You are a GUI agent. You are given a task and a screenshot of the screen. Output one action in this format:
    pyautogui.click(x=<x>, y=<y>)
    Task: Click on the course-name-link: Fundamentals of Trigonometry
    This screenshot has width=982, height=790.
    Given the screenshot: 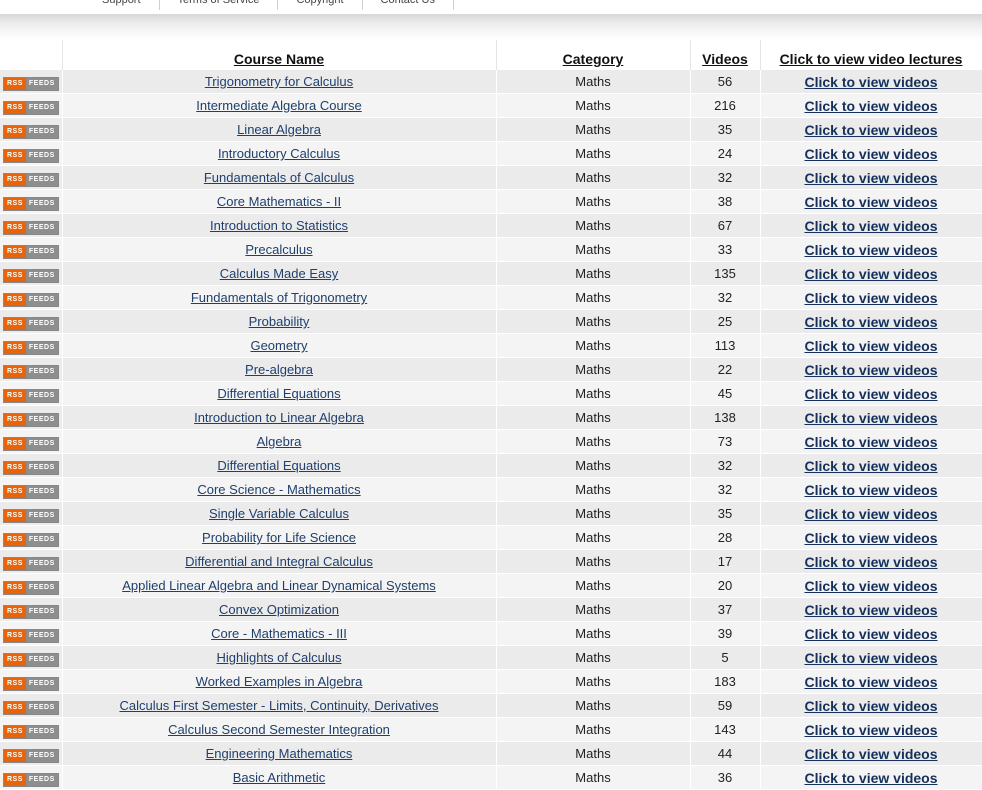 What is the action you would take?
    pyautogui.click(x=279, y=297)
    